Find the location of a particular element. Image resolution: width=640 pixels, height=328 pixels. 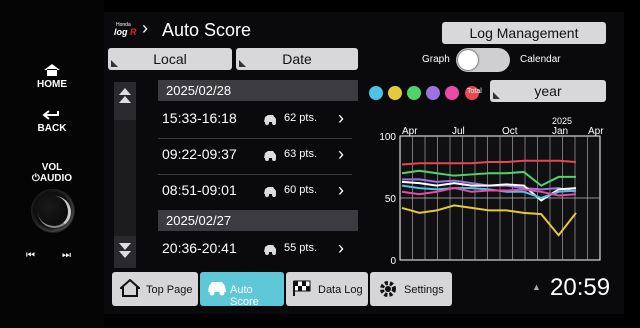

back-button: BACK is located at coordinates (52, 122).